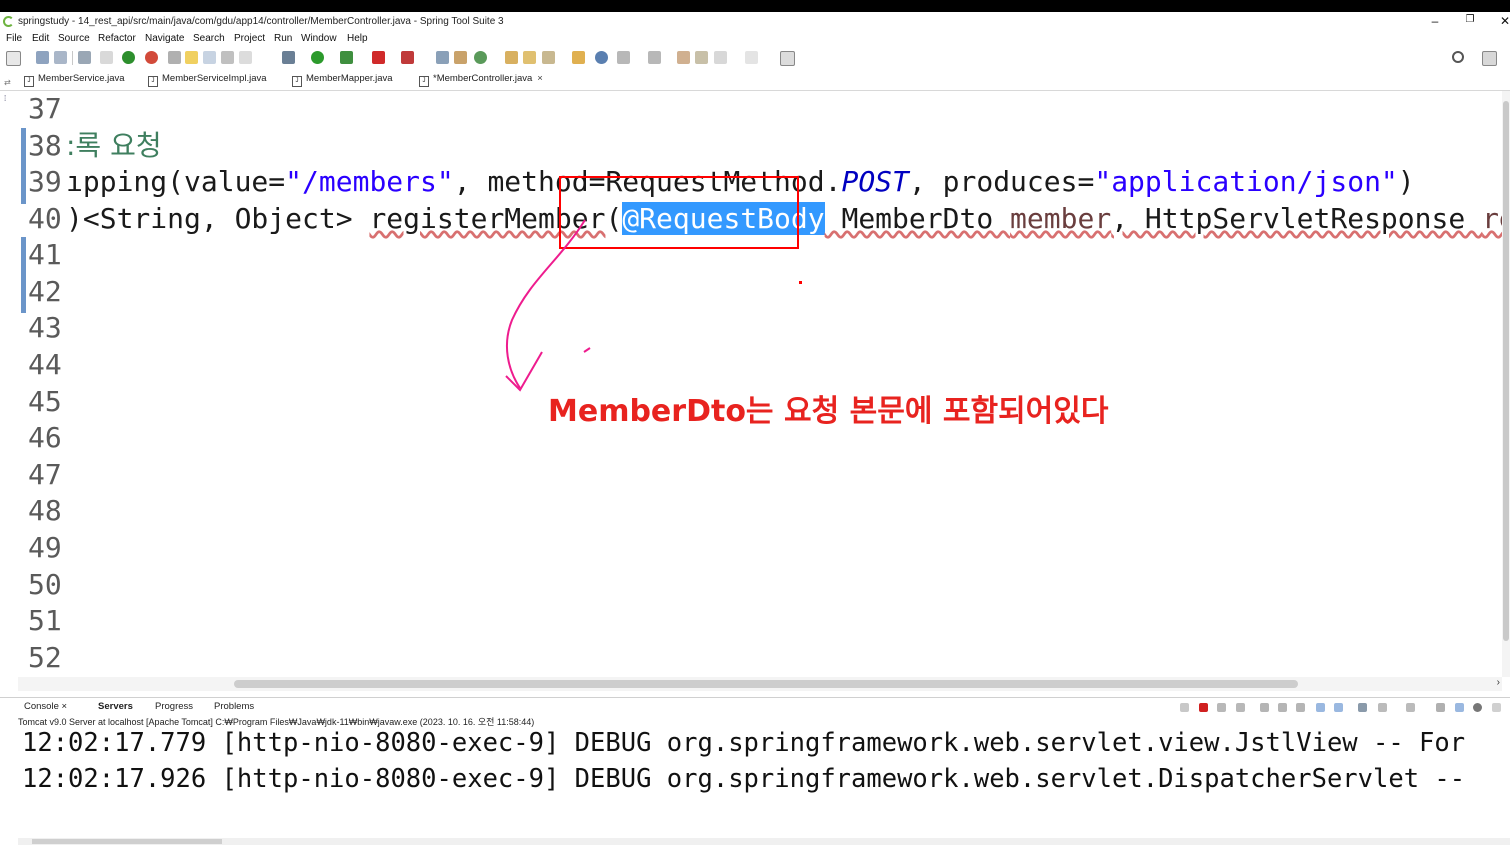  I want to click on pin-console-icon, so click(1362, 707).